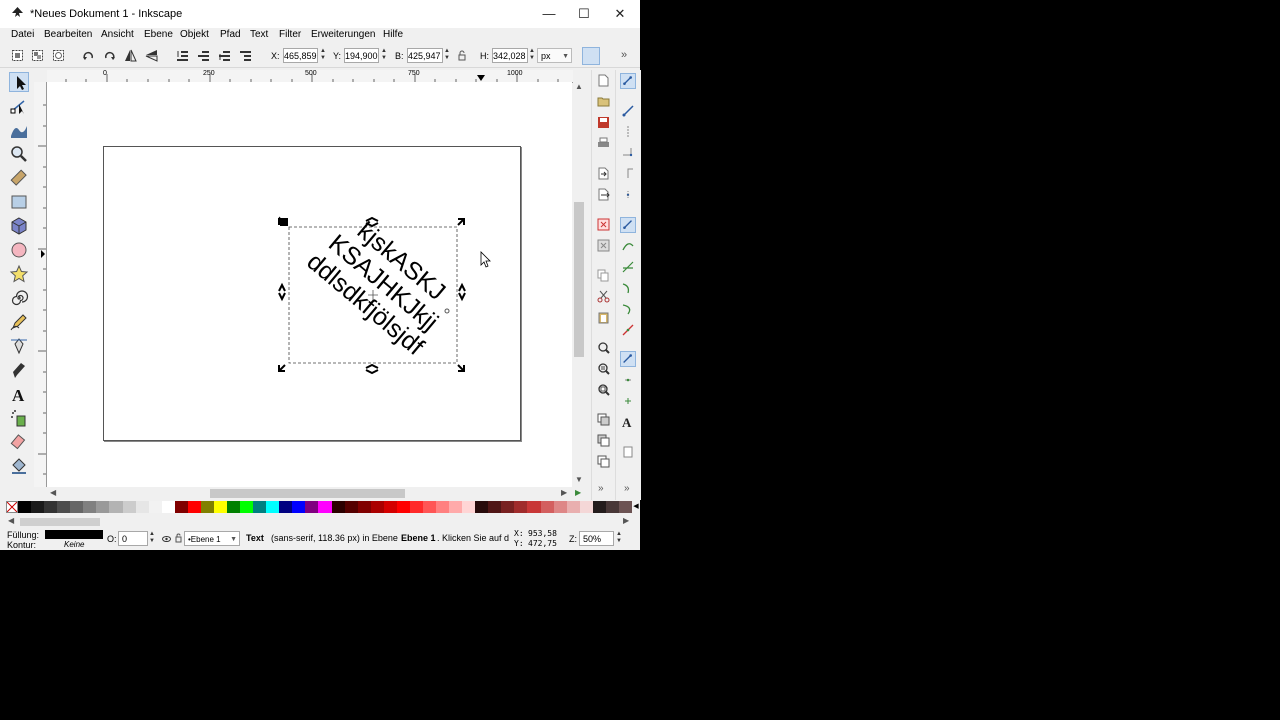 The height and width of the screenshot is (720, 1280). I want to click on menu-ebene: Ebene, so click(158, 34).